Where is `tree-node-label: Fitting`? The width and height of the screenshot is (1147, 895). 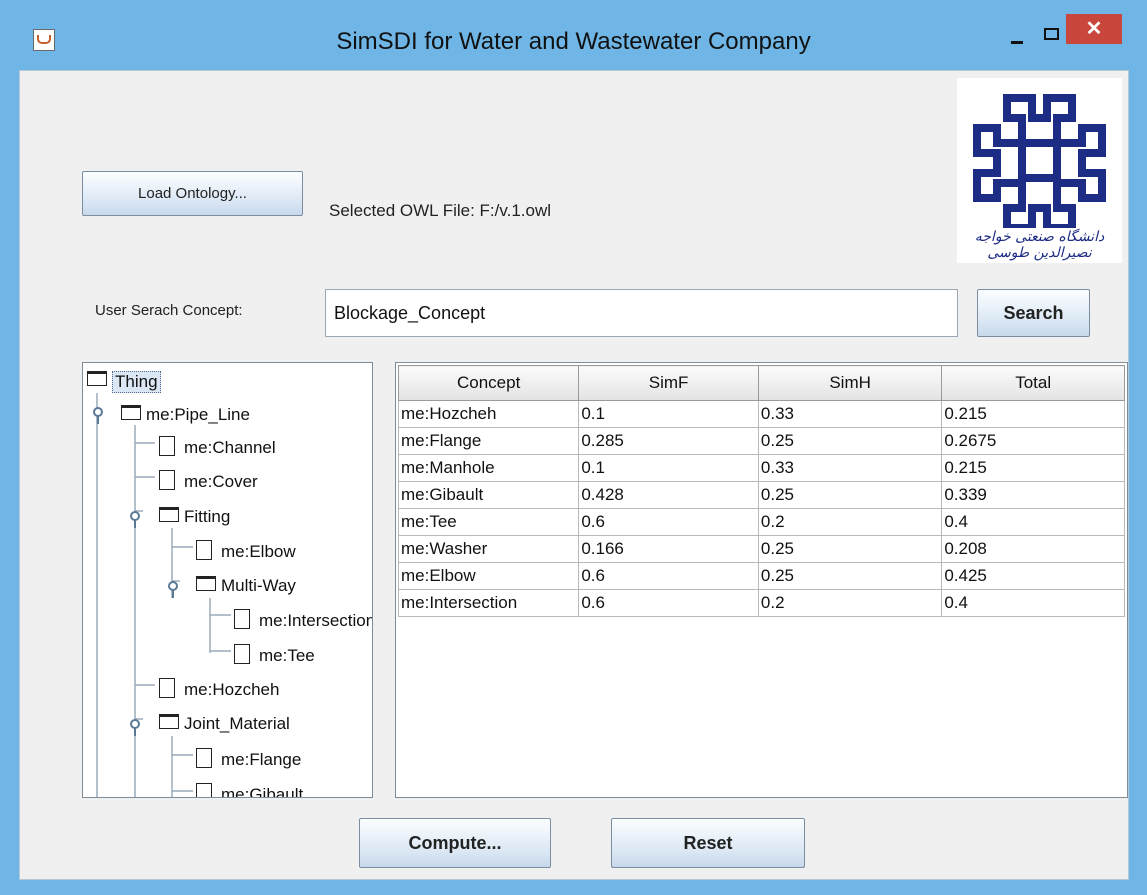
tree-node-label: Fitting is located at coordinates (207, 516).